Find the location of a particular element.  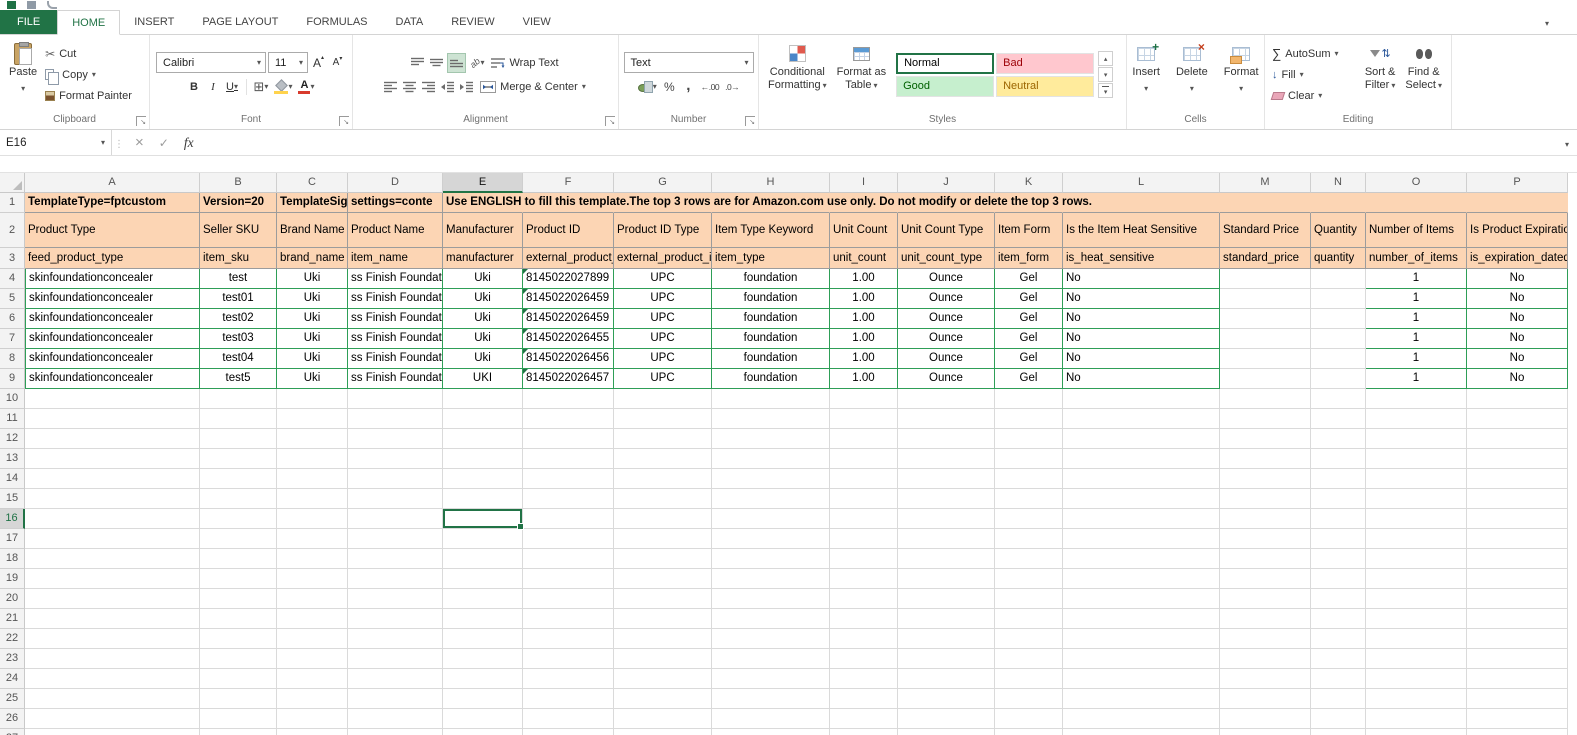

cut-button: Cut is located at coordinates (88, 54).